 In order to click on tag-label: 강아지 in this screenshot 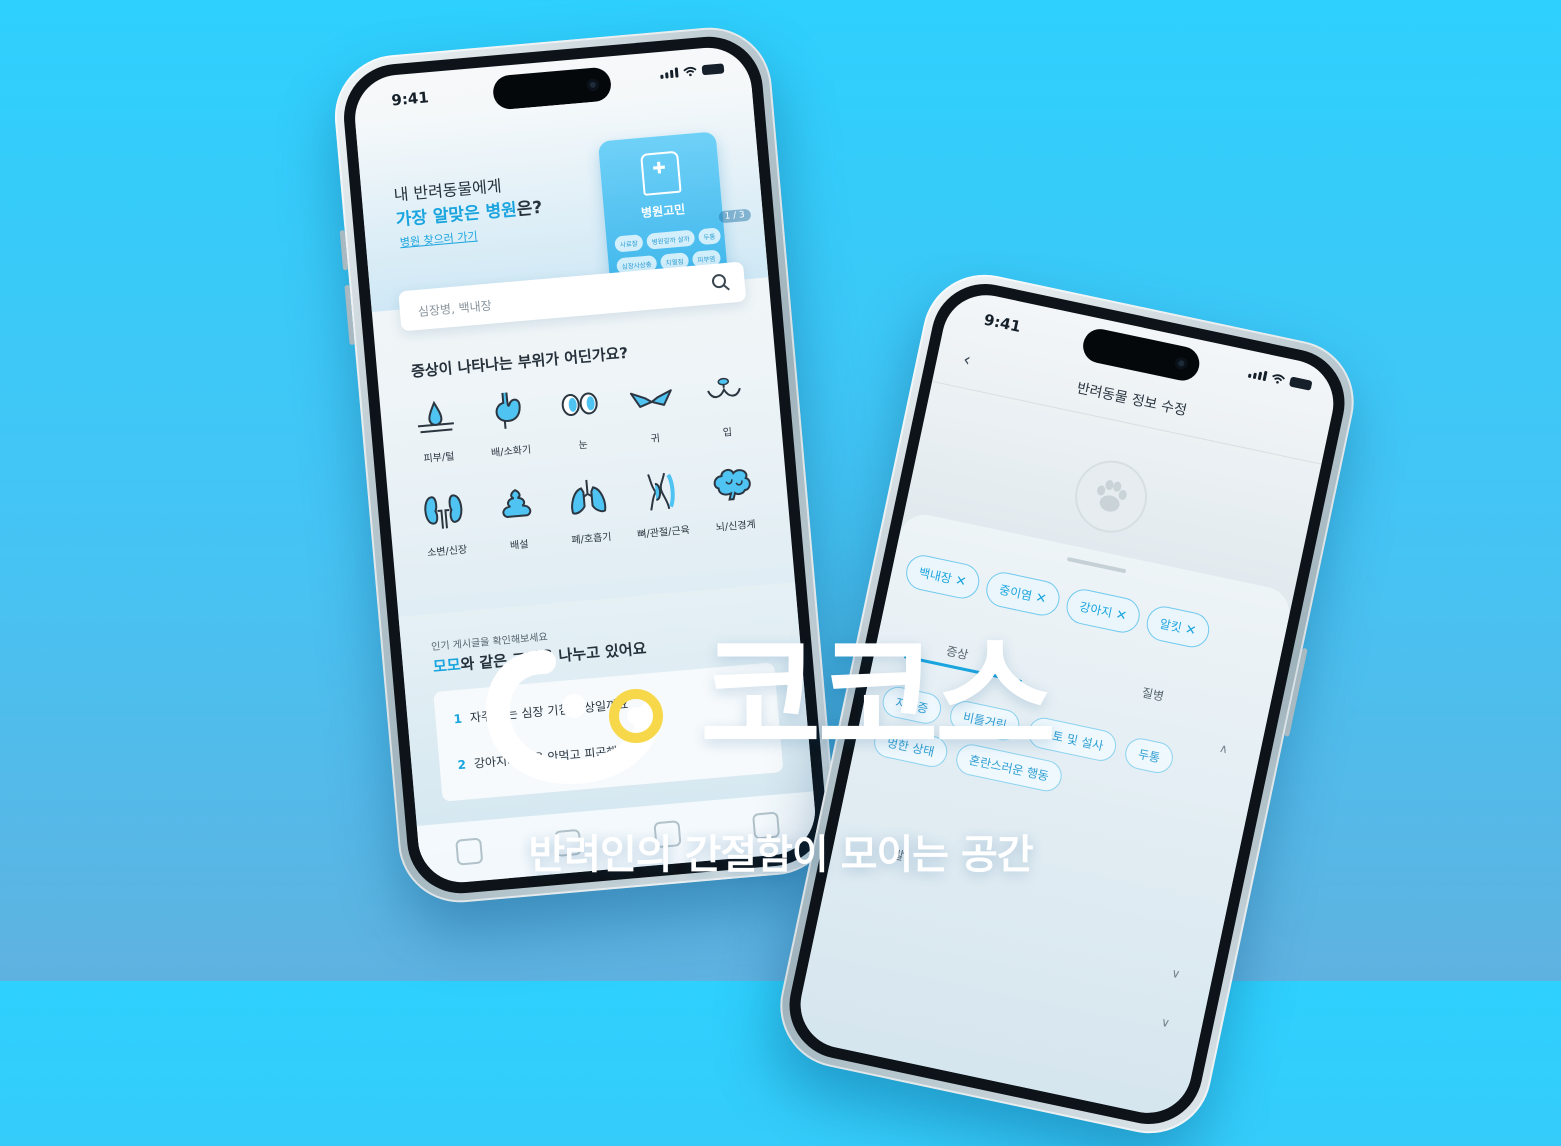, I will do `click(1096, 610)`.